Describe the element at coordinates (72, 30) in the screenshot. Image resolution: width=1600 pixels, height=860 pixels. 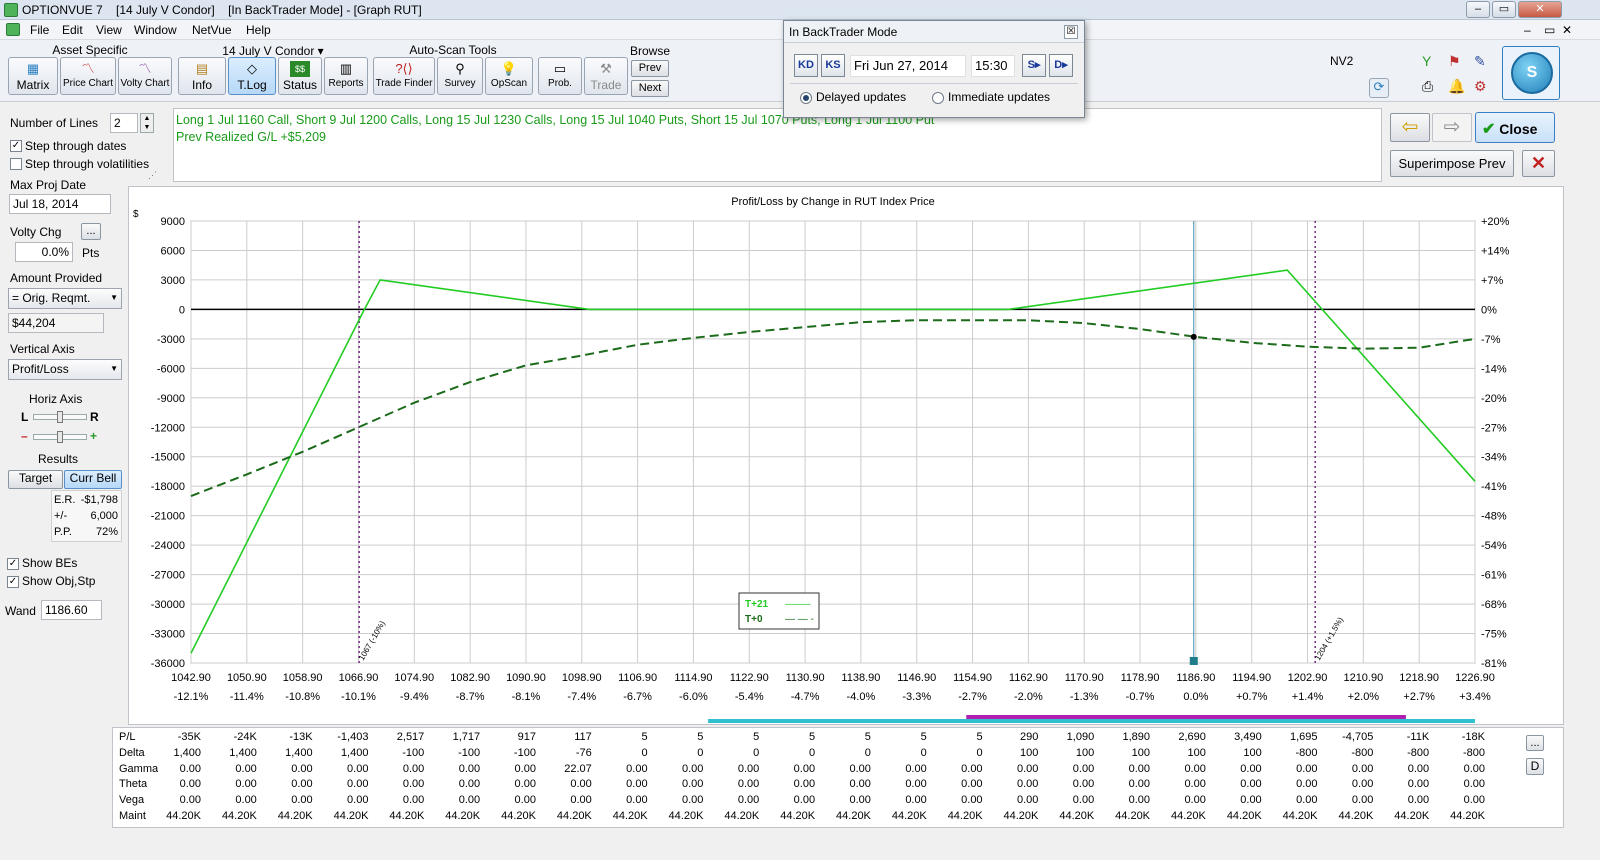
I see `menu-edit: Edit` at that location.